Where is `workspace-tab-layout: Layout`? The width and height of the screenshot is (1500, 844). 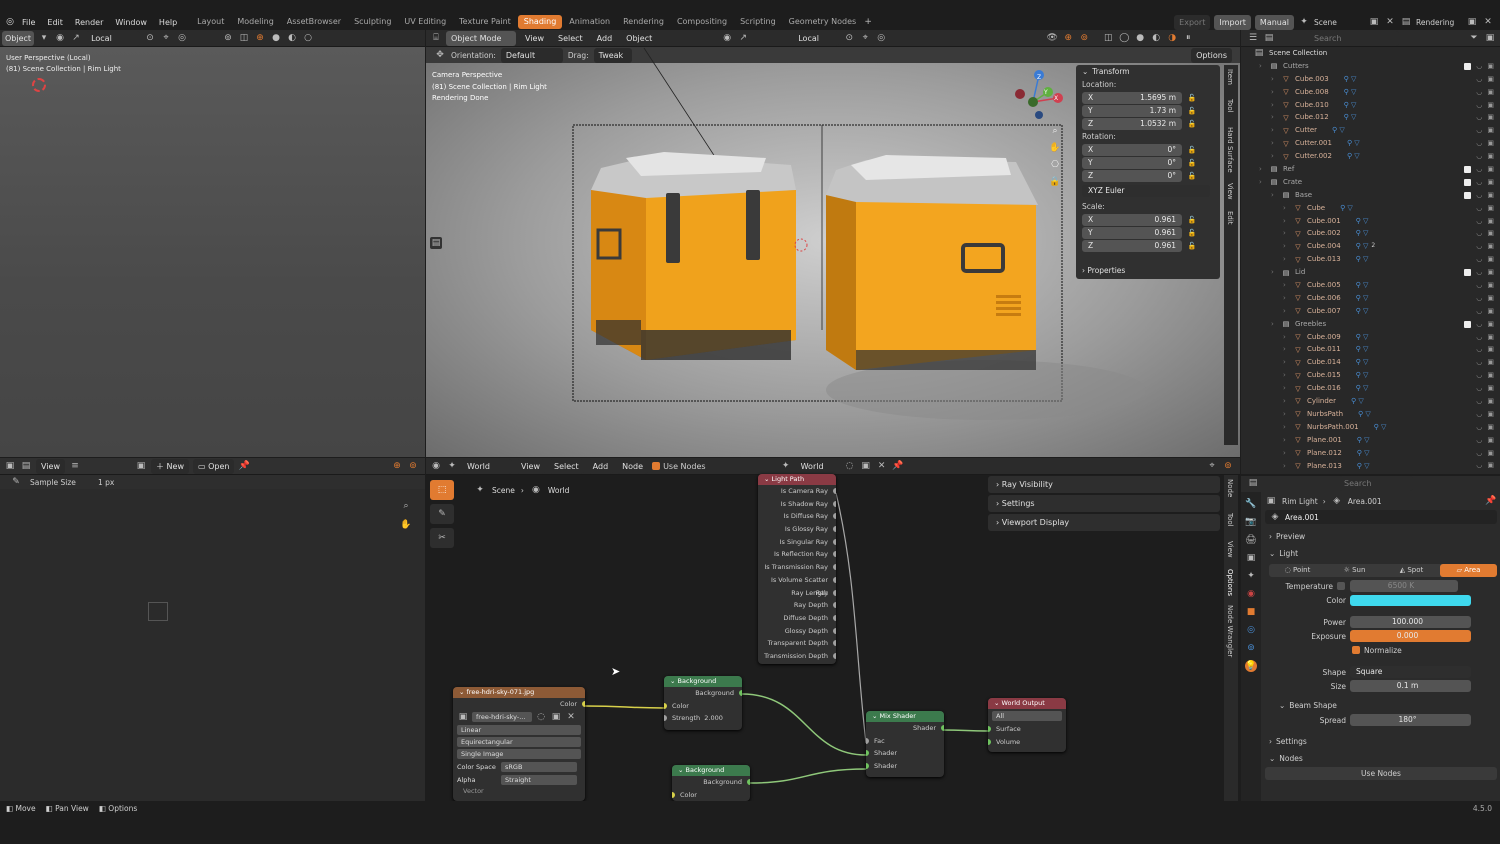
workspace-tab-layout: Layout is located at coordinates (210, 22).